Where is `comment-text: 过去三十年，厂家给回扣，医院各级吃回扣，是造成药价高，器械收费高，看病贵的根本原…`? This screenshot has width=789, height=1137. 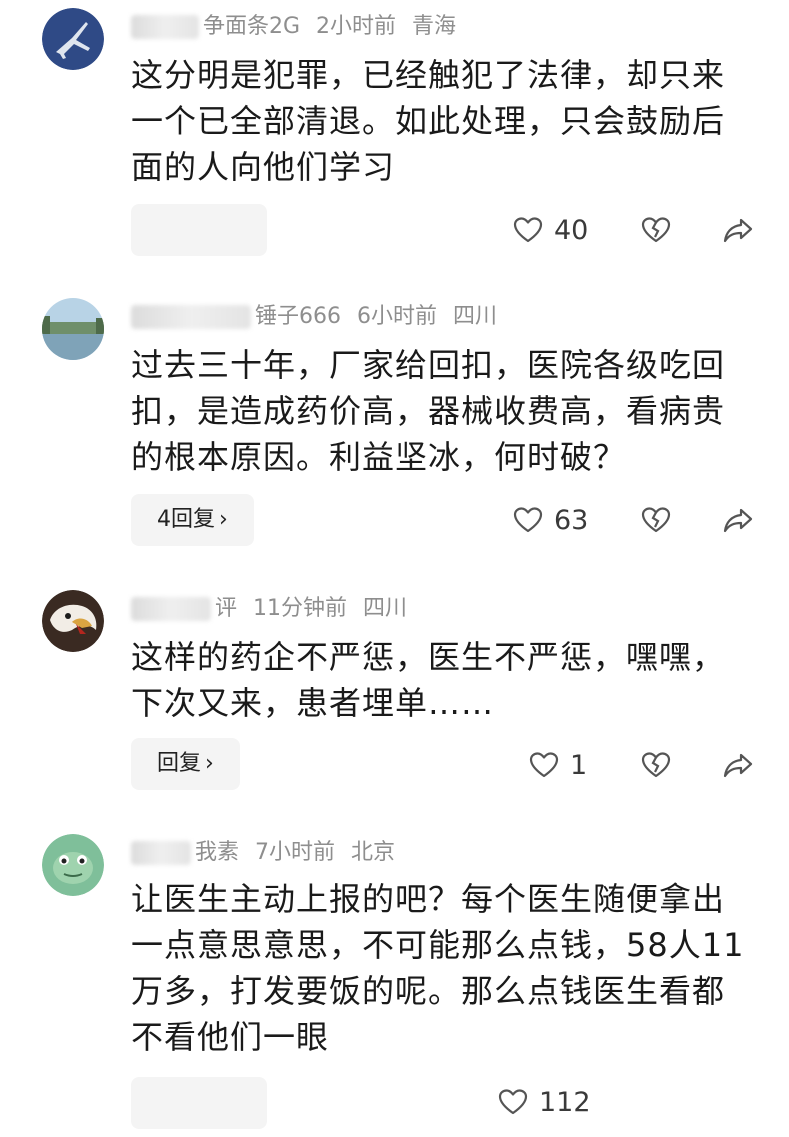 comment-text: 过去三十年，厂家给回扣，医院各级吃回扣，是造成药价高，器械收费高，看病贵的根本原… is located at coordinates (428, 411).